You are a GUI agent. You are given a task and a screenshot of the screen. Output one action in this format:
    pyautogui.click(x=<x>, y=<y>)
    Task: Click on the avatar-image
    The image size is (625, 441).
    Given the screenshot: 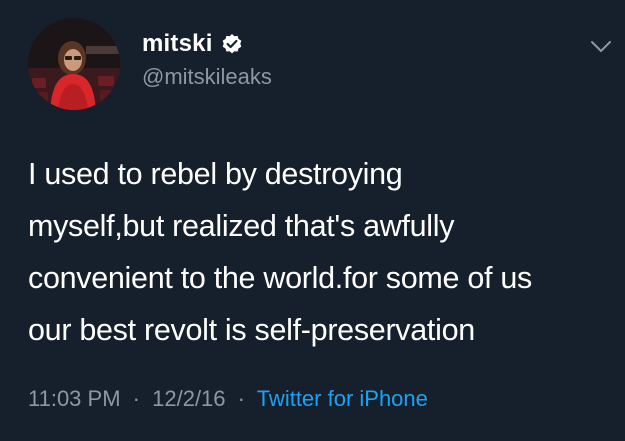 What is the action you would take?
    pyautogui.click(x=74, y=64)
    